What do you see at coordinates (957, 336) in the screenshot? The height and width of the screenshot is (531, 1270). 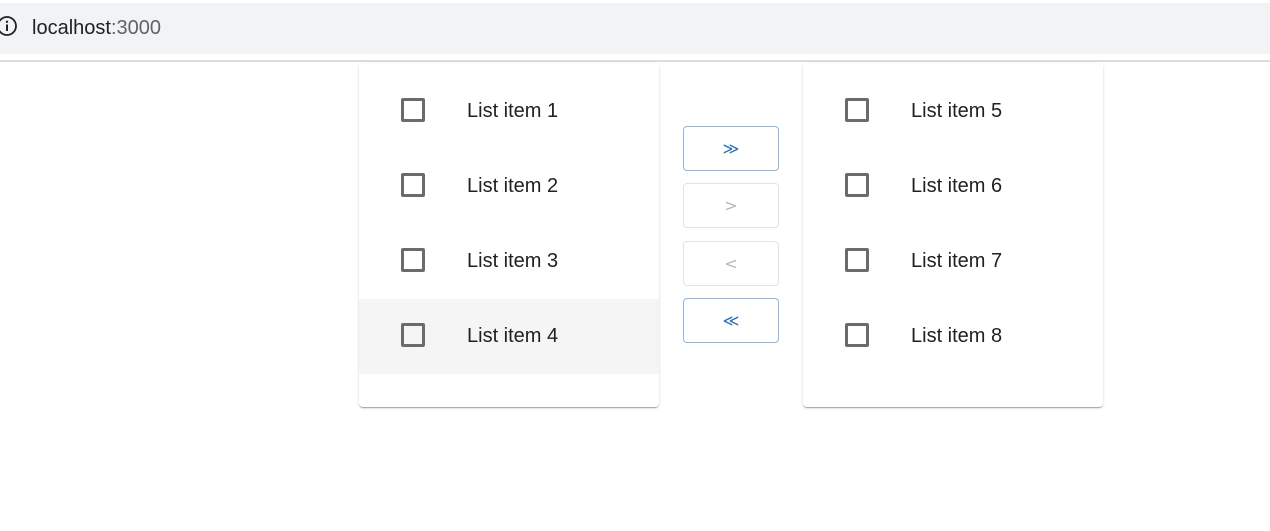 I see `list-item-label: List item 8` at bounding box center [957, 336].